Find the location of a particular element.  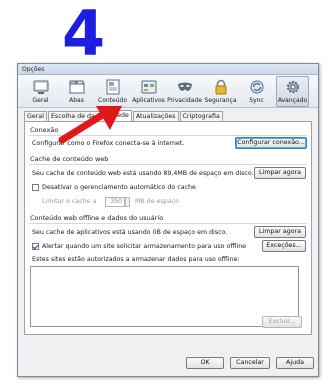

cancel-button: Cancelar is located at coordinates (250, 363).